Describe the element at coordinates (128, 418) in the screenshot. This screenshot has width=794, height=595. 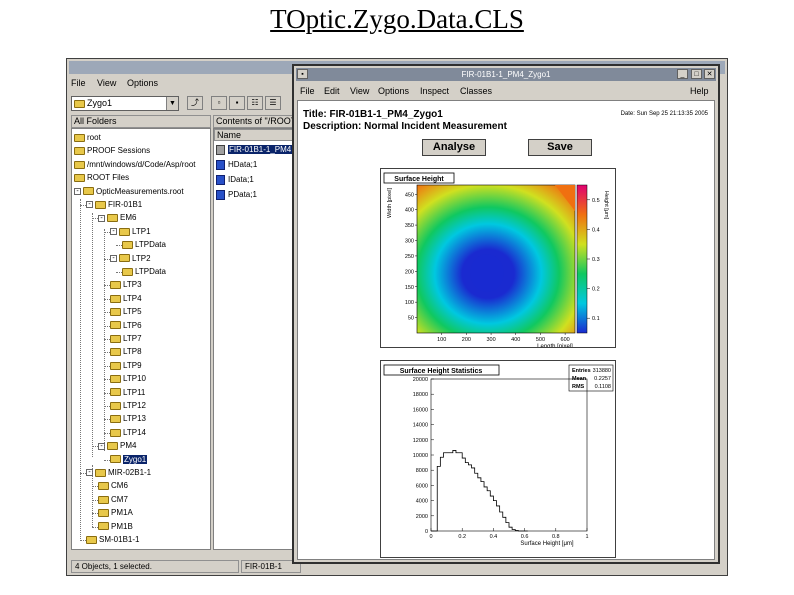
I see `tree-item: LTP13` at that location.